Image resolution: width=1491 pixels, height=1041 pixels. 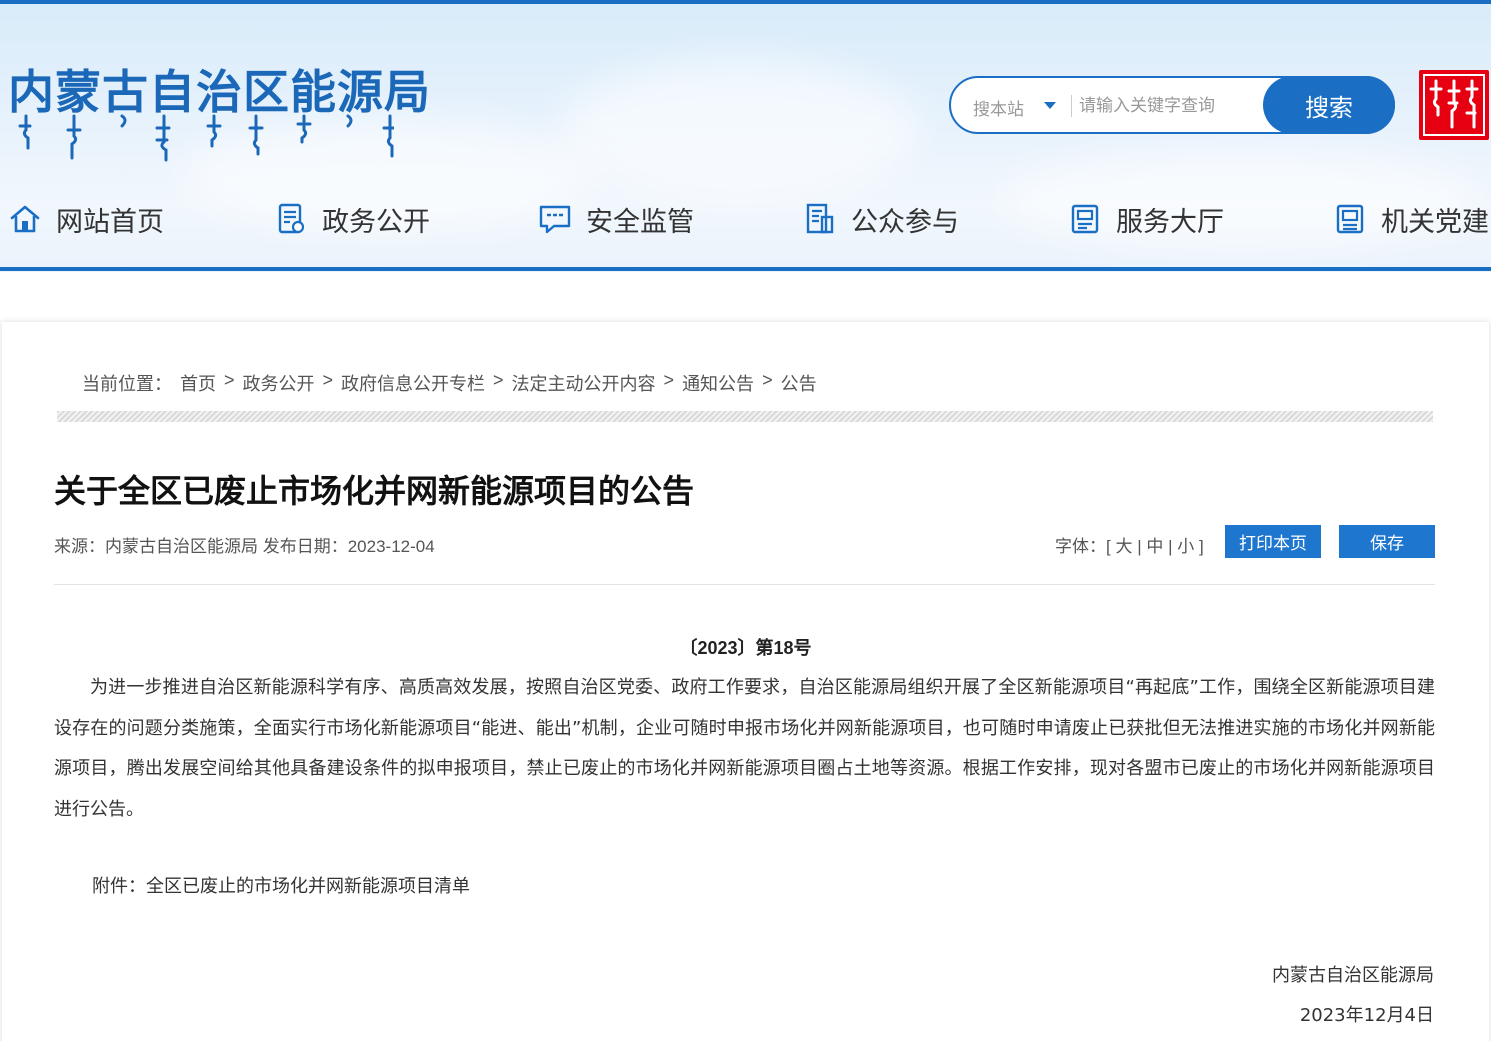 I want to click on font-size-bracket-close: ], so click(x=1201, y=546).